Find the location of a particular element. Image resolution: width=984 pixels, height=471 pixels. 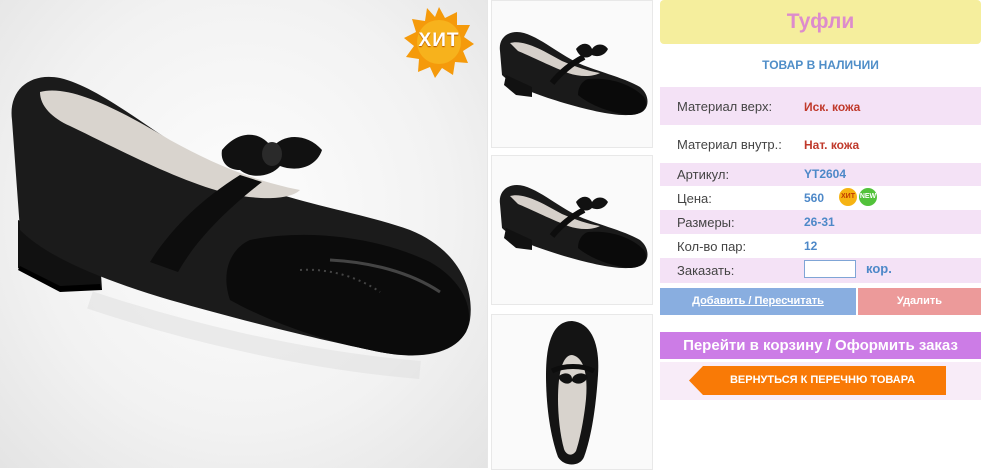

spec-row-pairs: Кол-во пар: 12 is located at coordinates (820, 246).